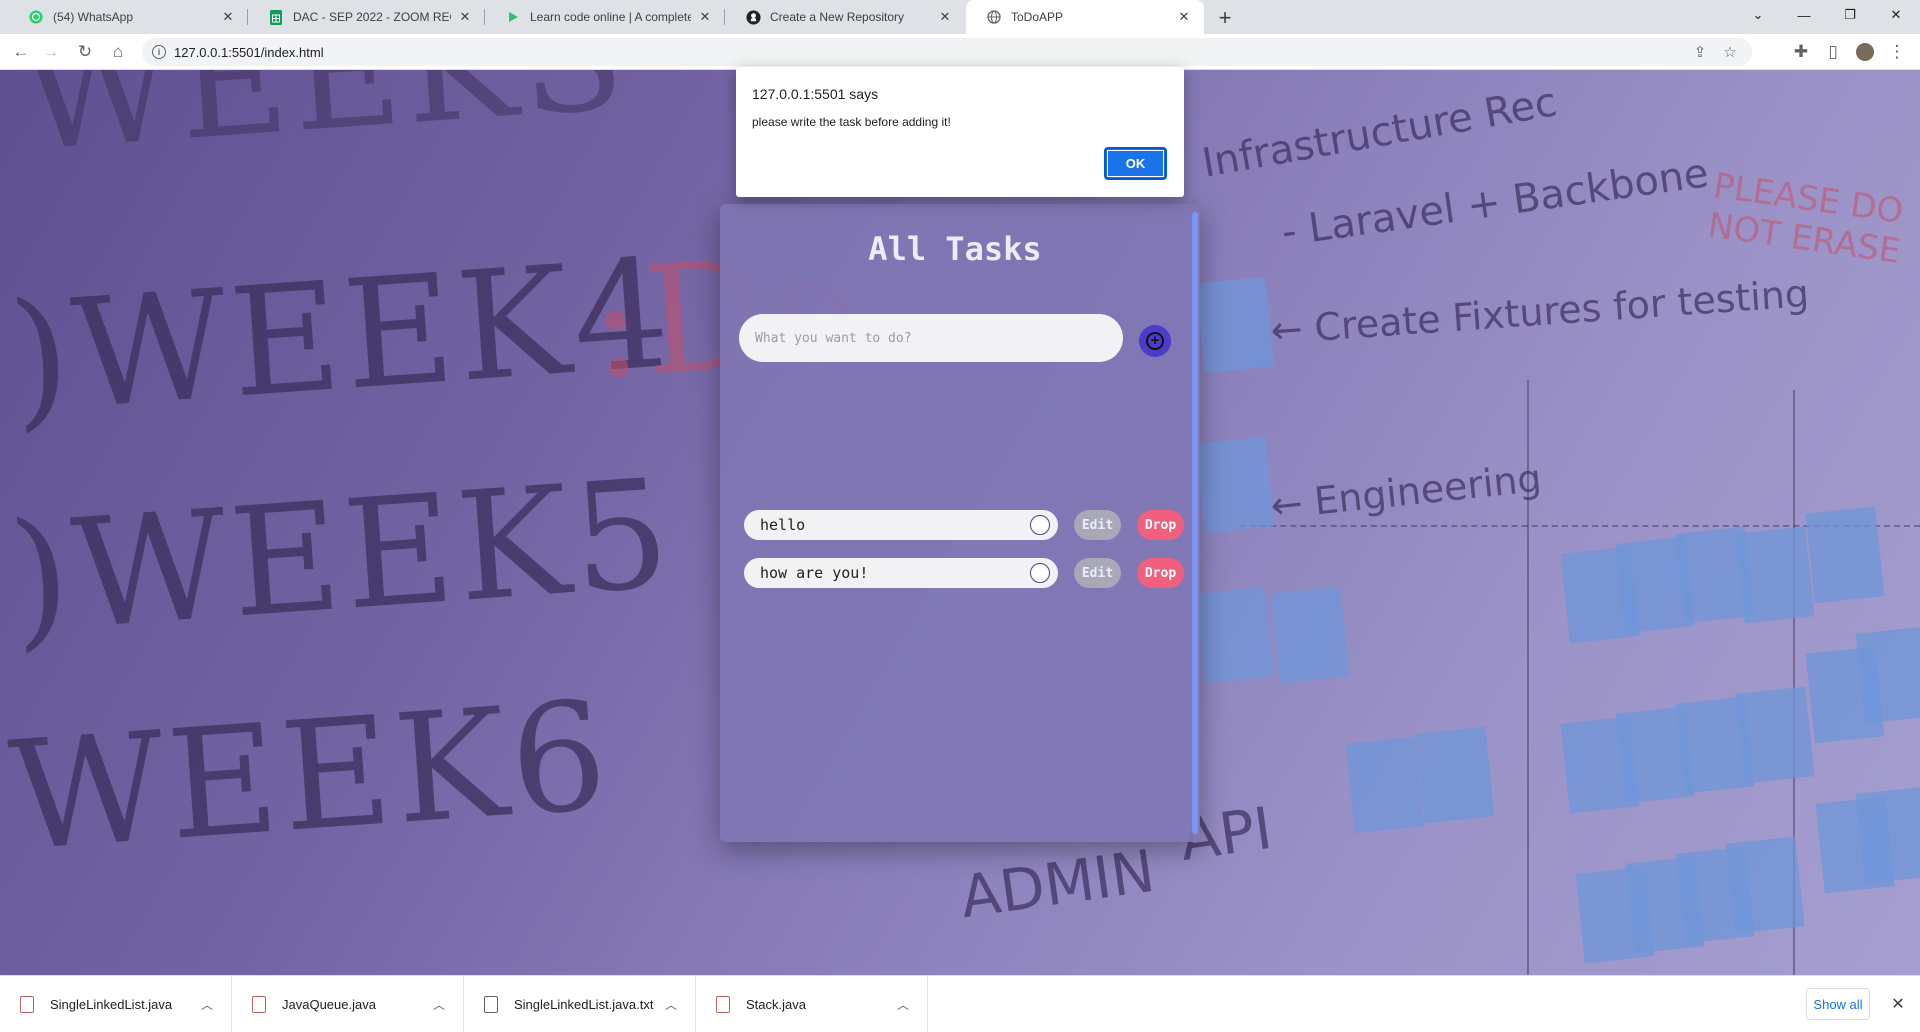 The image size is (1920, 1032). Describe the element at coordinates (753, 17) in the screenshot. I see `github-icon` at that location.